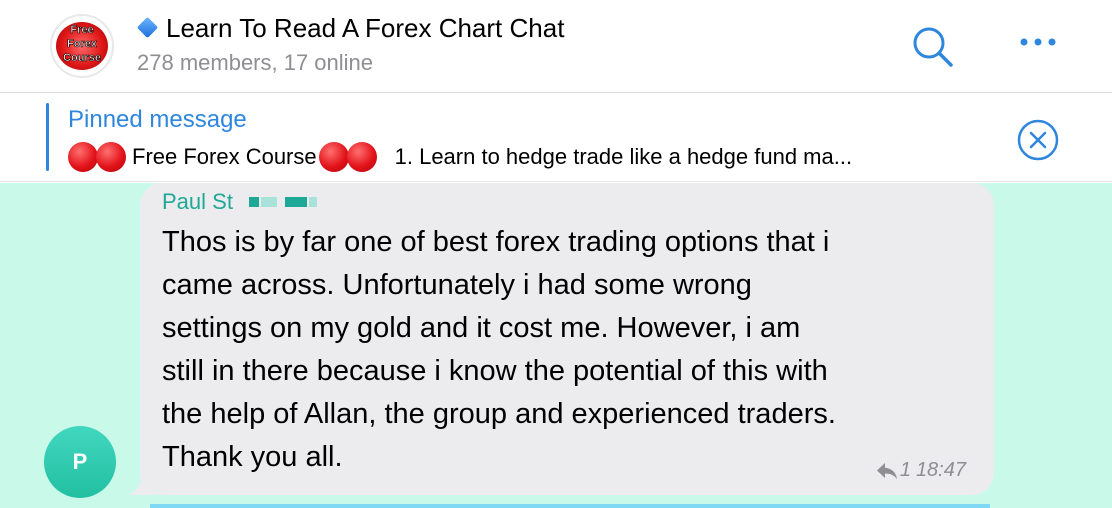  What do you see at coordinates (940, 470) in the screenshot?
I see `message-time: 18:47` at bounding box center [940, 470].